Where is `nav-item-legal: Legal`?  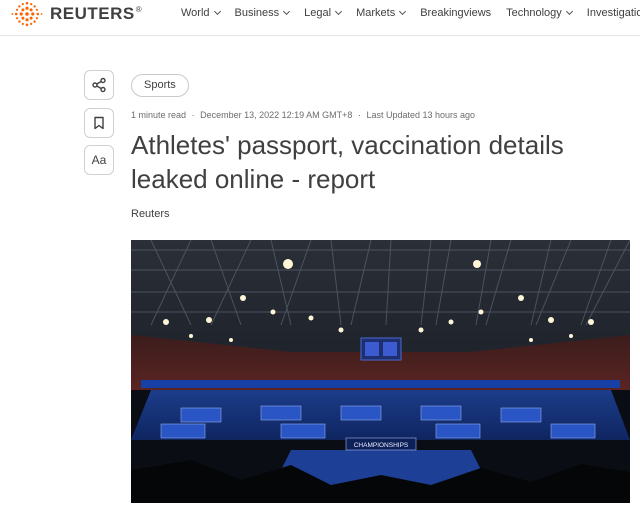
nav-item-legal: Legal is located at coordinates (323, 13).